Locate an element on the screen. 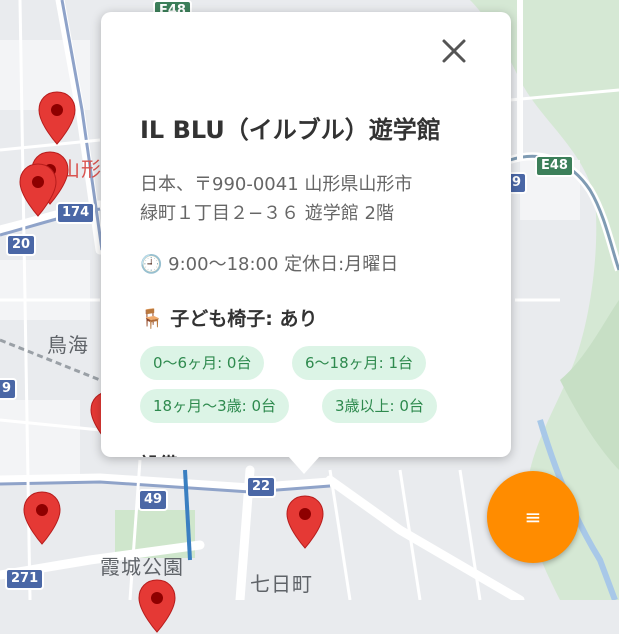 The image size is (619, 634). map-label-nanokamachi: 七日町 is located at coordinates (281, 584).